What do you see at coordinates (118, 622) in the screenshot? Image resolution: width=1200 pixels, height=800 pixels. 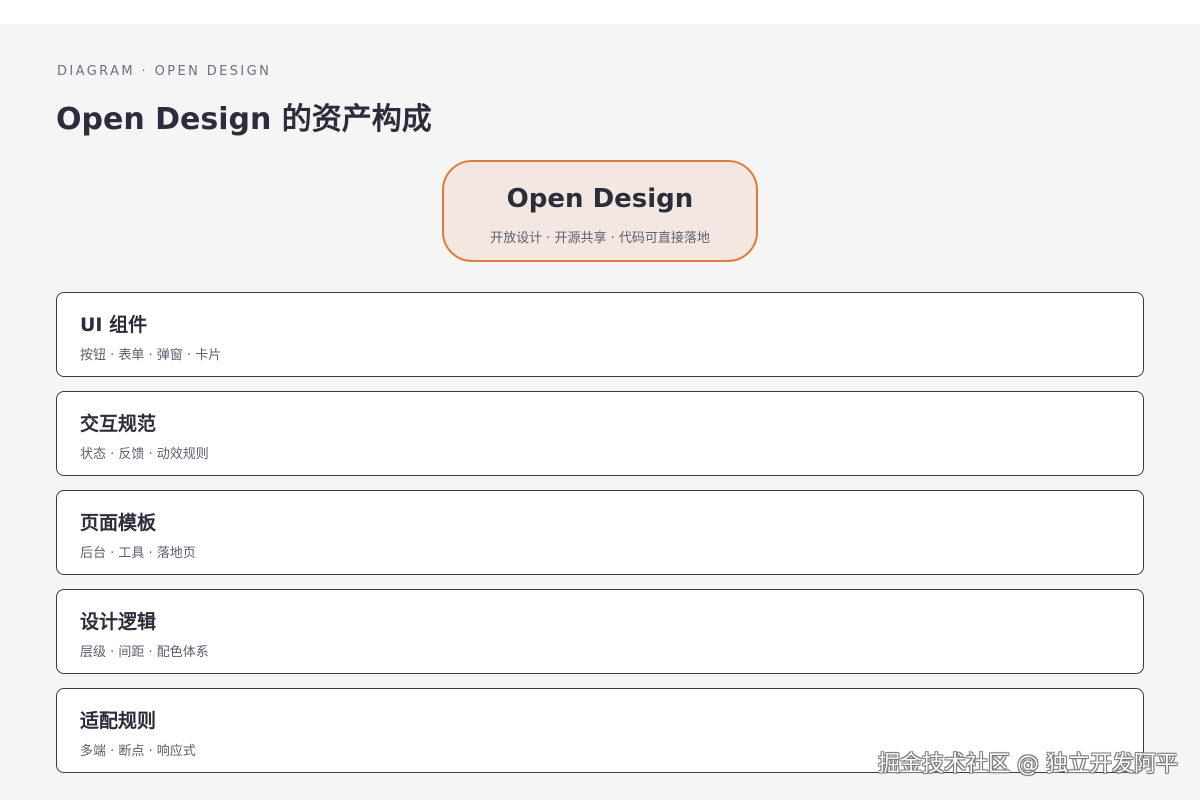 I see `asset-card-title: 设计逻辑` at bounding box center [118, 622].